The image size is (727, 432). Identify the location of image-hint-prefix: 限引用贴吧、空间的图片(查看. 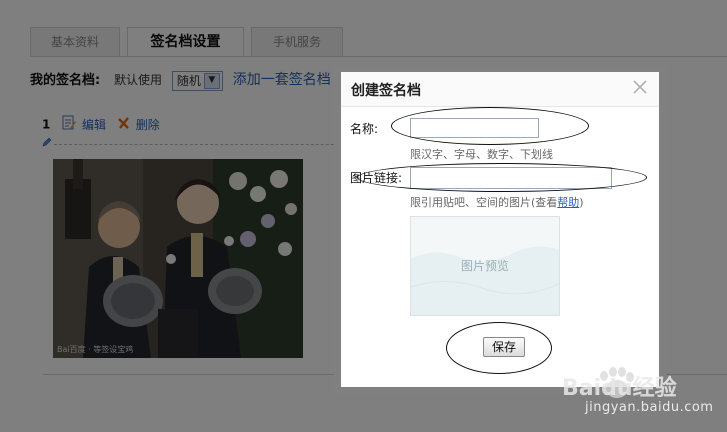
(484, 202).